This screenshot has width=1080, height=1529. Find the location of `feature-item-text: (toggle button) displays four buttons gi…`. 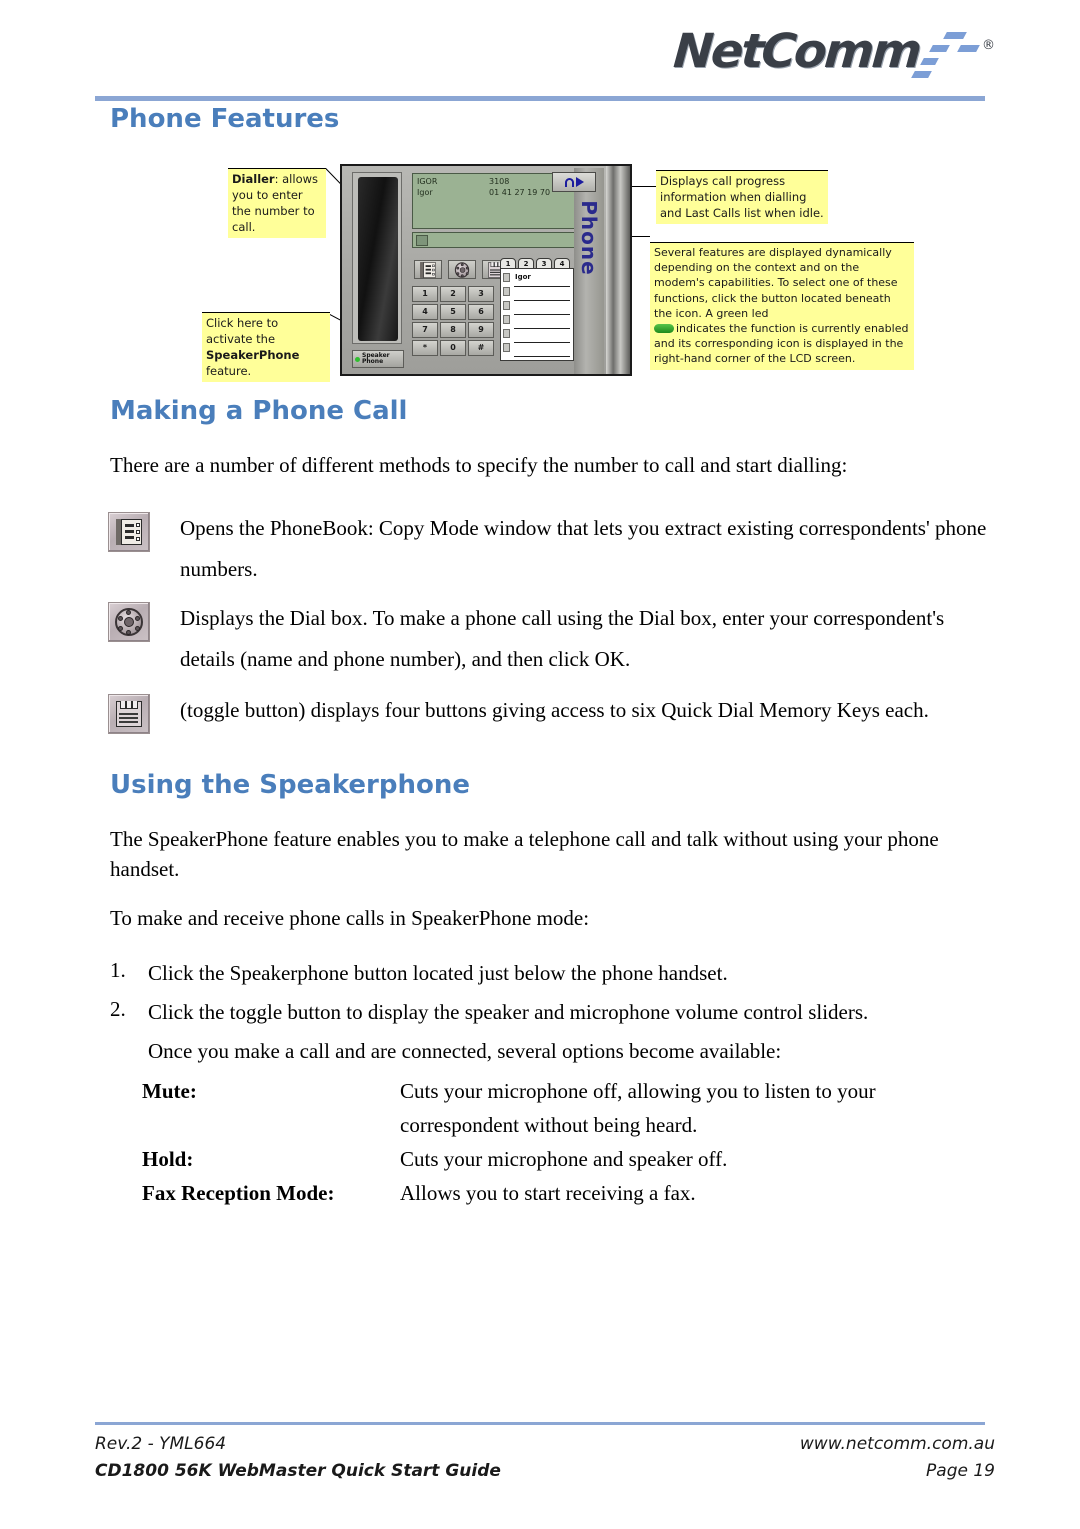

feature-item-text: (toggle button) displays four buttons gi… is located at coordinates (554, 710).